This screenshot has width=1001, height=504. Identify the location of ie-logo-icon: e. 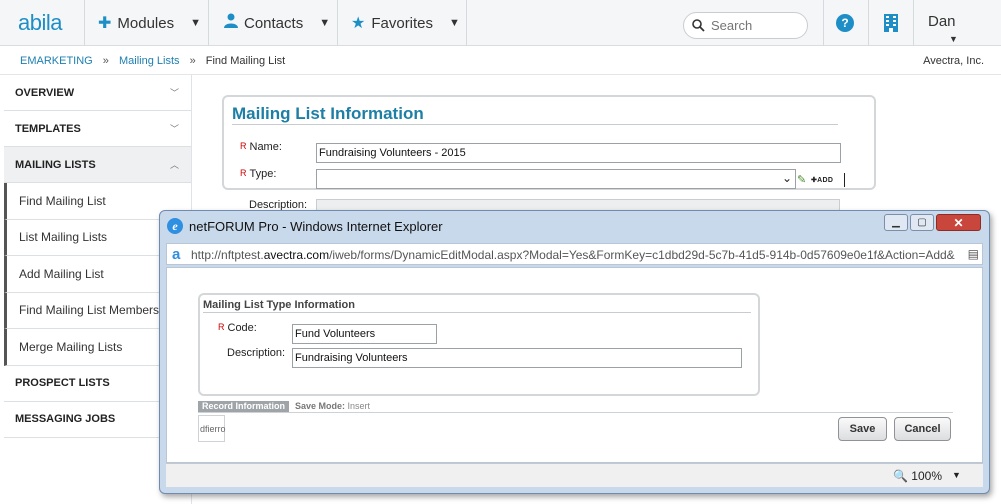
(175, 226).